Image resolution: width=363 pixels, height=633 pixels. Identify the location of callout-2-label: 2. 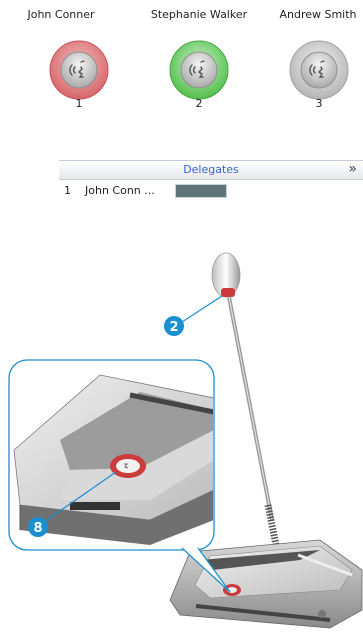
(173, 327).